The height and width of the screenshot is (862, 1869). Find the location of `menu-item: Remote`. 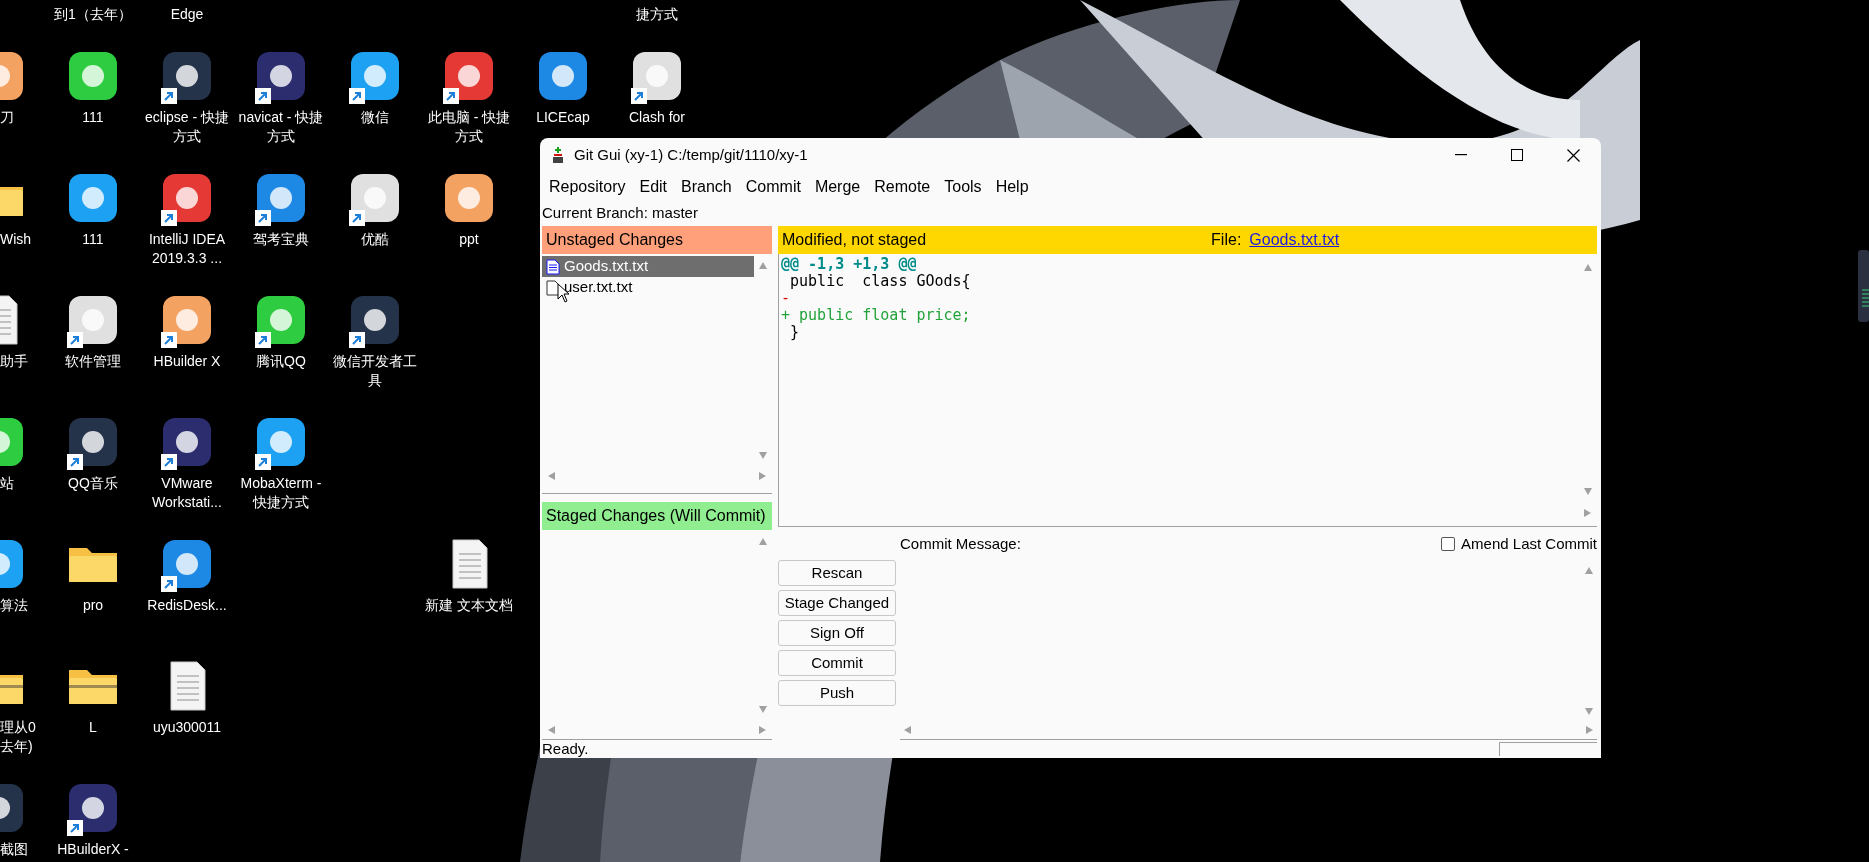

menu-item: Remote is located at coordinates (902, 187).